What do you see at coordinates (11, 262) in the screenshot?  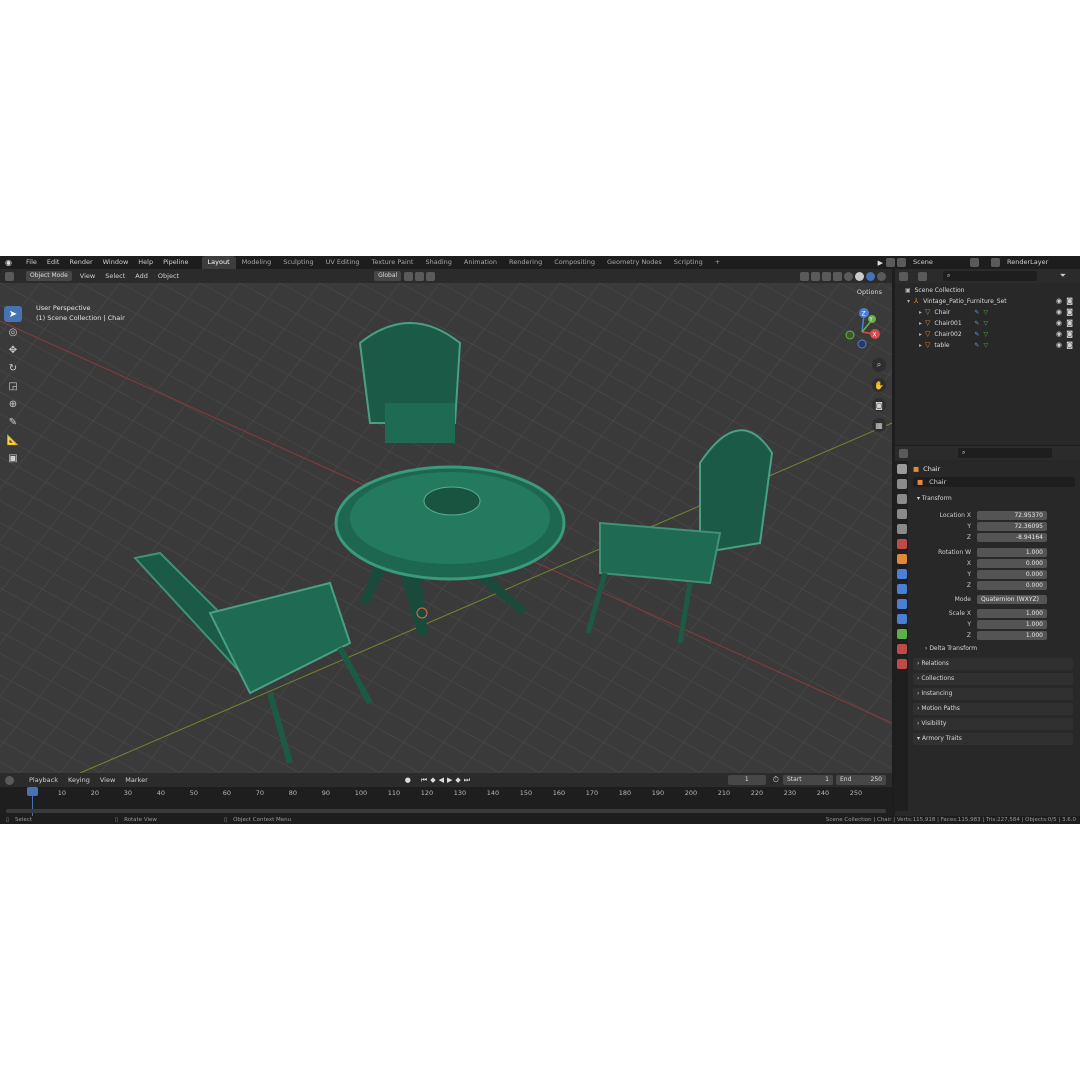 I see `blender-logo-icon: ◉` at bounding box center [11, 262].